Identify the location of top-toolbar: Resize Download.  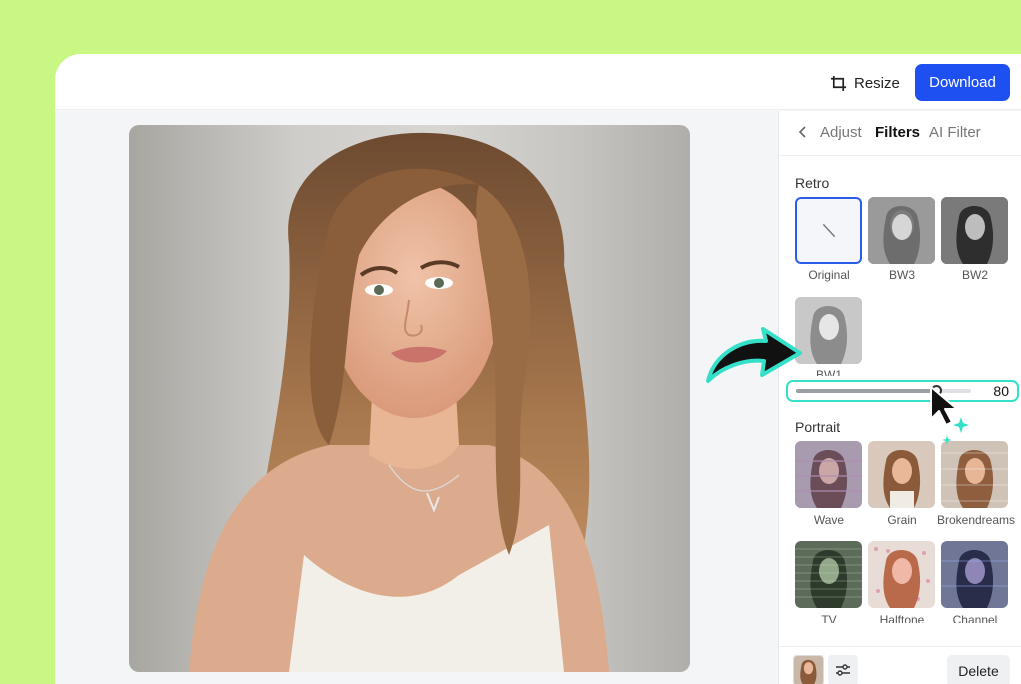
(538, 82).